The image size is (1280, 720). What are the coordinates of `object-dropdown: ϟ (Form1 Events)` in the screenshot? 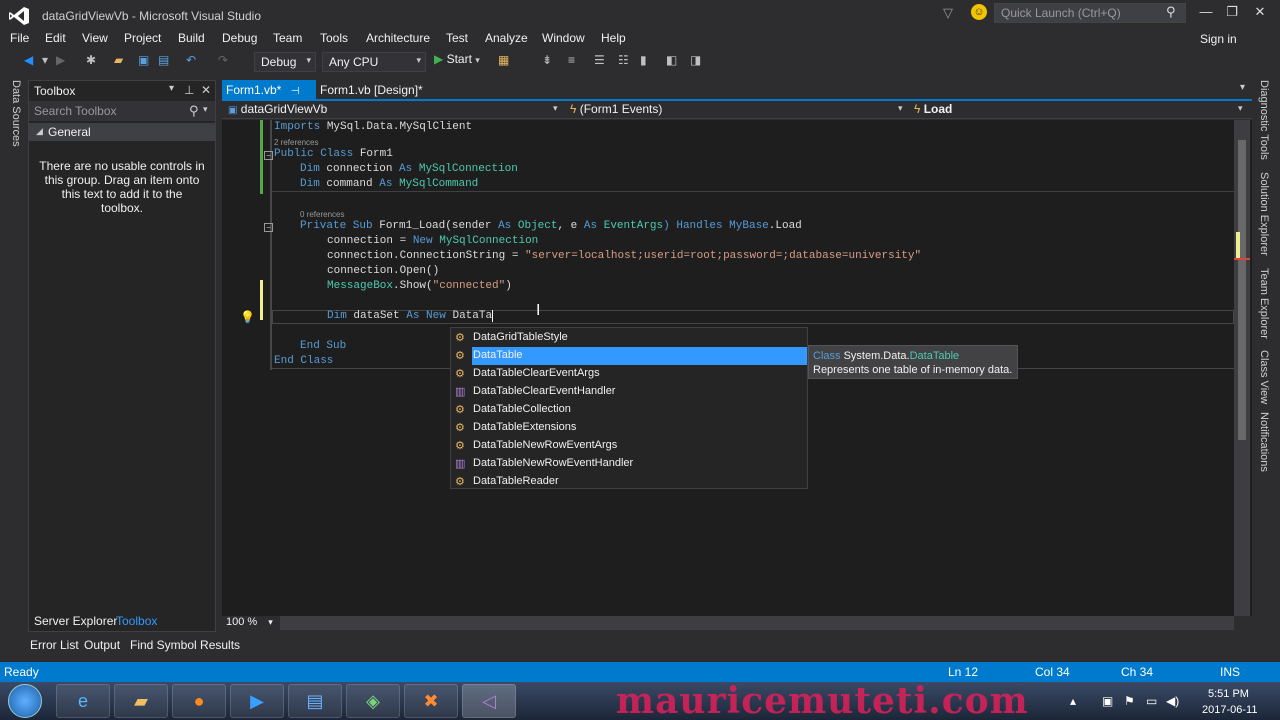 It's located at (616, 109).